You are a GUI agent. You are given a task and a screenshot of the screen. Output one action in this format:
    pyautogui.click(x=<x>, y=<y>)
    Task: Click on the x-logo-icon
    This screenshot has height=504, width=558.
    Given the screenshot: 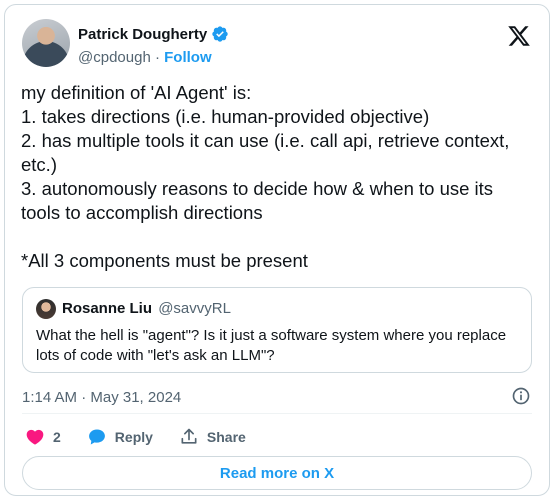 What is the action you would take?
    pyautogui.click(x=519, y=36)
    